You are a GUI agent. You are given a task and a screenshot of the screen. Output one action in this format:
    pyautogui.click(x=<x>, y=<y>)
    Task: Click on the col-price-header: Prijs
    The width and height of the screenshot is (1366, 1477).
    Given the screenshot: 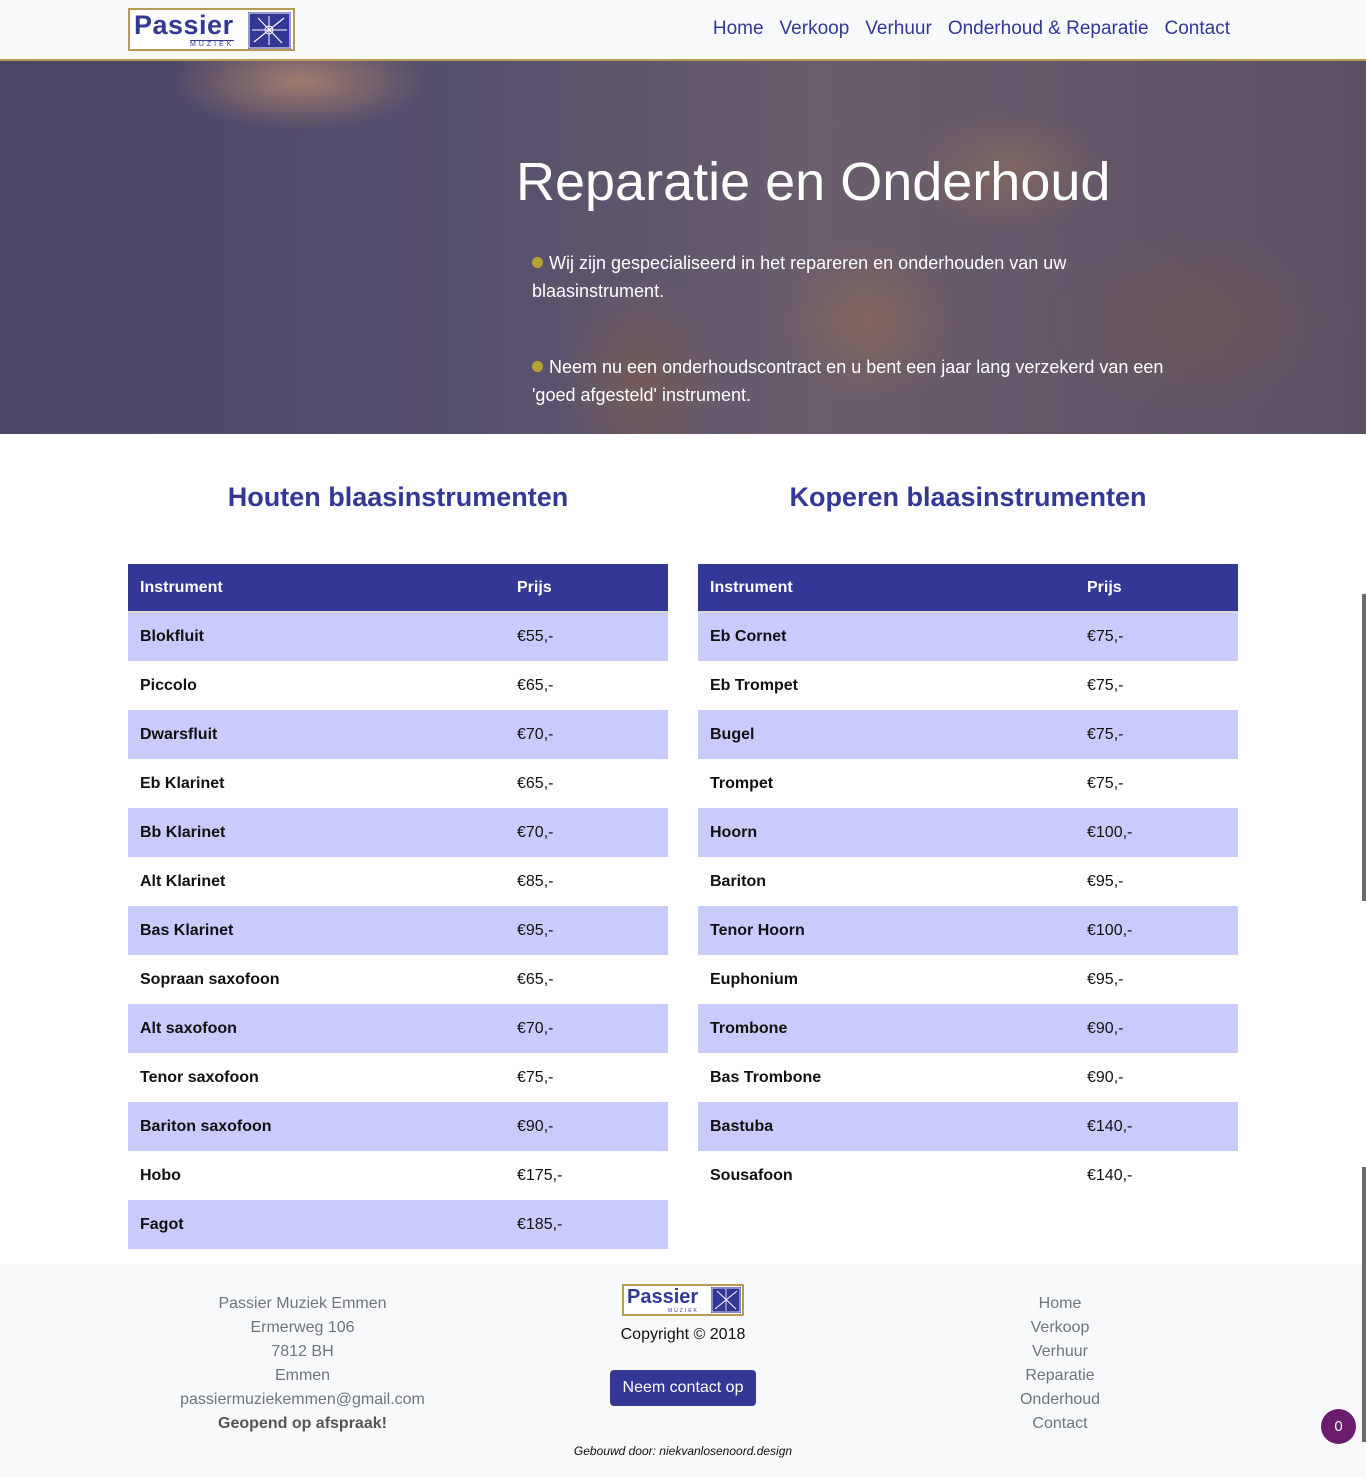 What is the action you would take?
    pyautogui.click(x=586, y=588)
    